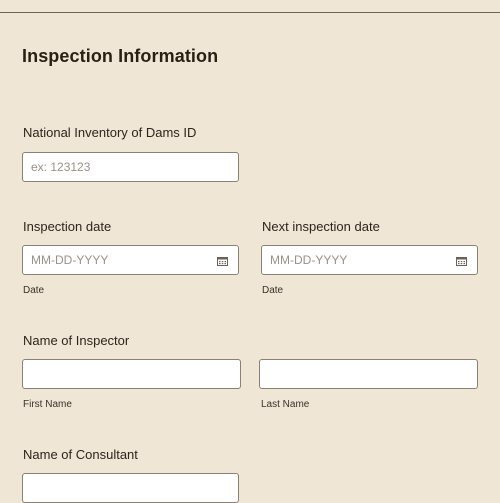  What do you see at coordinates (110, 132) in the screenshot?
I see `dam-id-label: National Inventory of Dams ID` at bounding box center [110, 132].